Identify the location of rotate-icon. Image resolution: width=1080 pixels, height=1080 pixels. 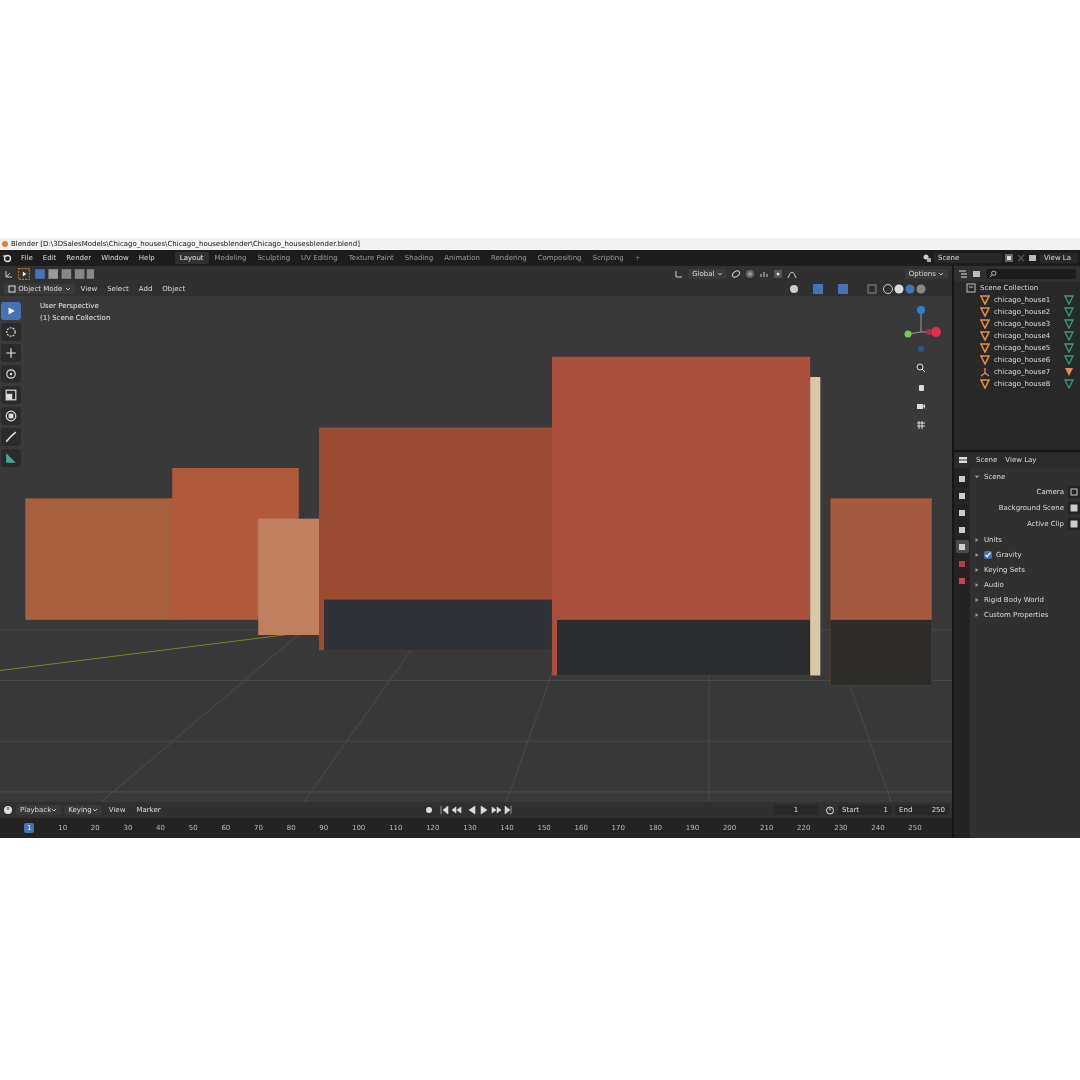
(11, 374).